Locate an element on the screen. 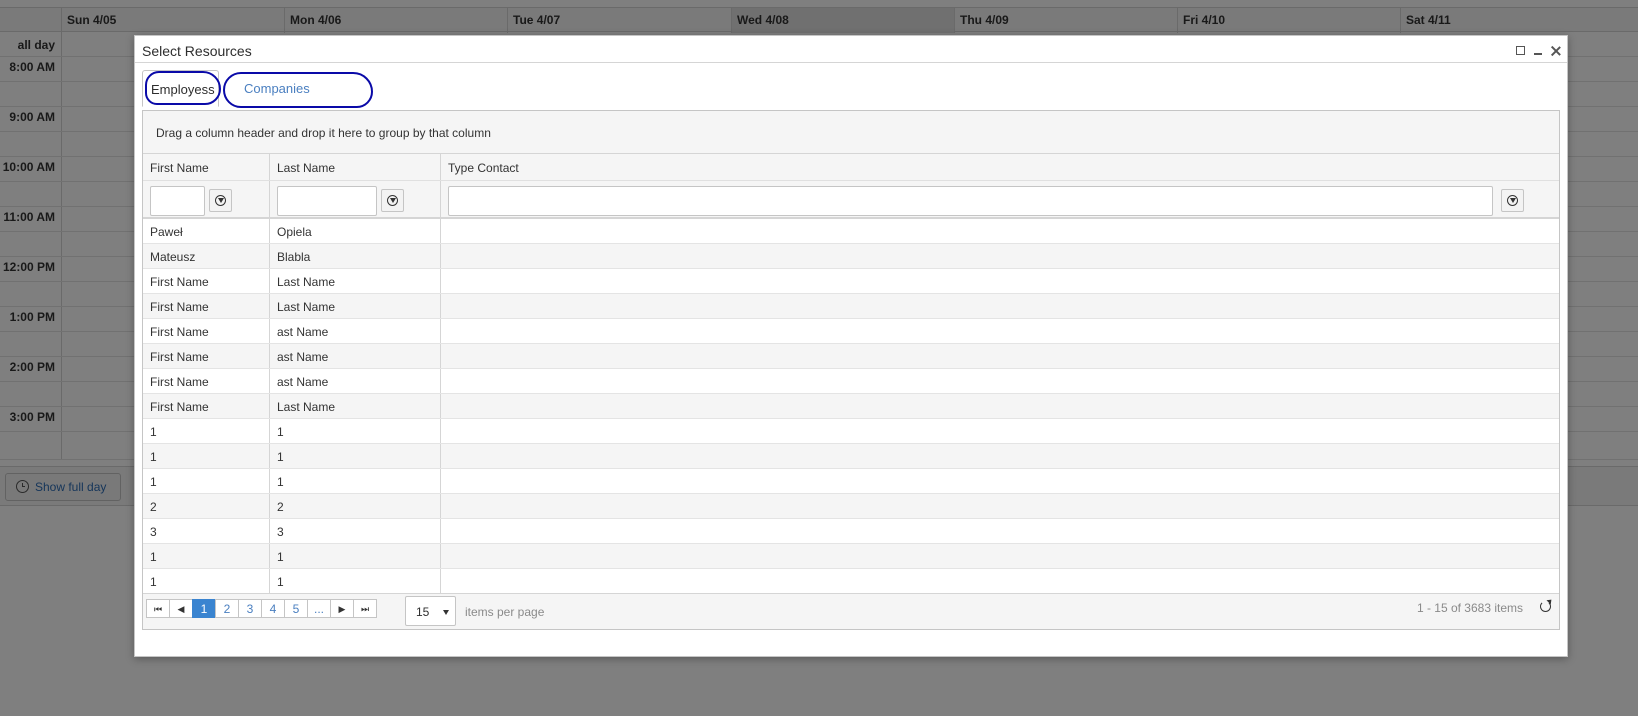  table-row: 22 is located at coordinates (851, 506).